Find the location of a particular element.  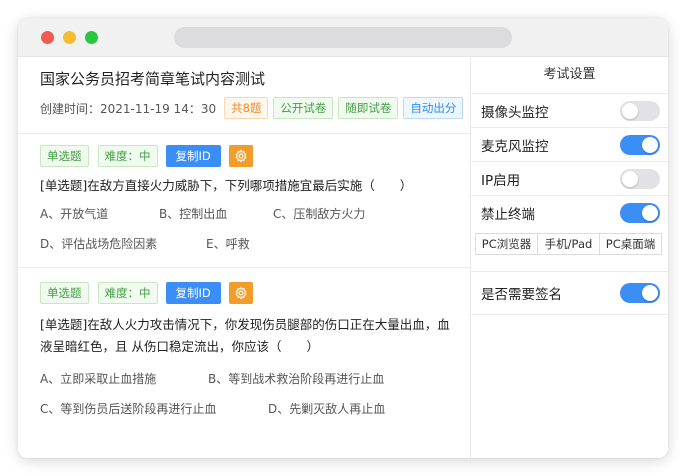

setting-camera: 摄像头监控 is located at coordinates (569, 111).